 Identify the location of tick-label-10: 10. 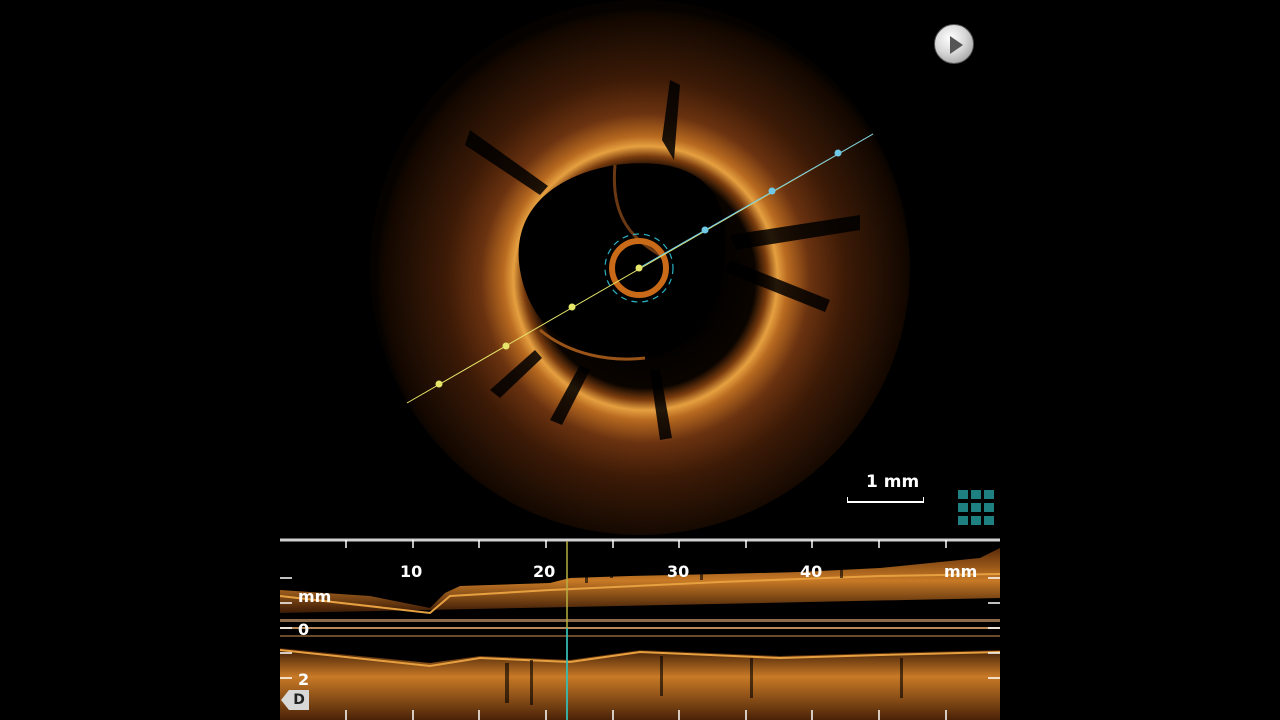
(411, 571).